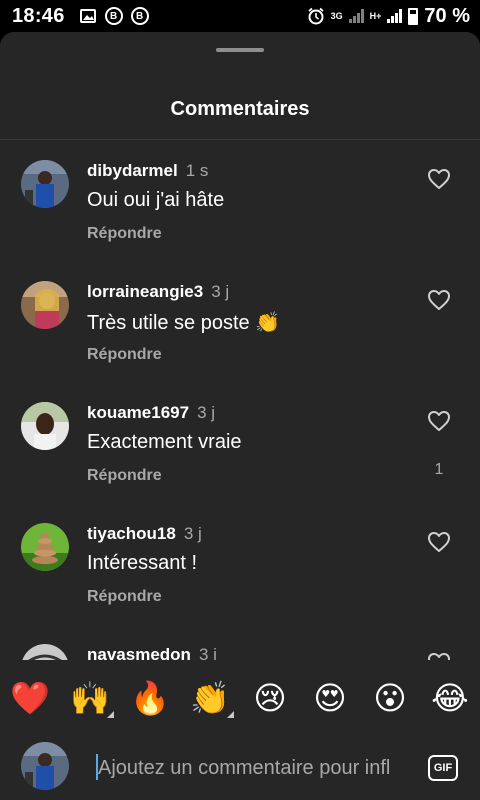 The width and height of the screenshot is (480, 800). What do you see at coordinates (147, 171) in the screenshot?
I see `comment-username: dibydarmel 1 s` at bounding box center [147, 171].